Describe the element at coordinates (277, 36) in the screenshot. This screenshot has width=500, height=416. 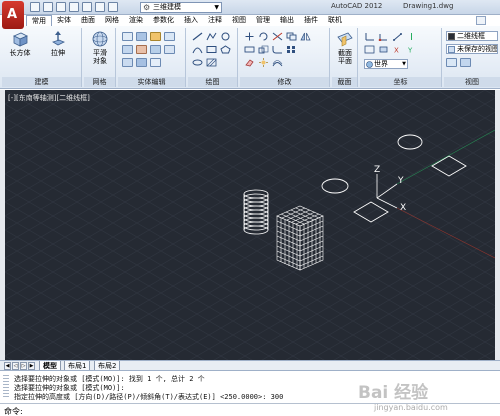
I see `trim-icon` at that location.